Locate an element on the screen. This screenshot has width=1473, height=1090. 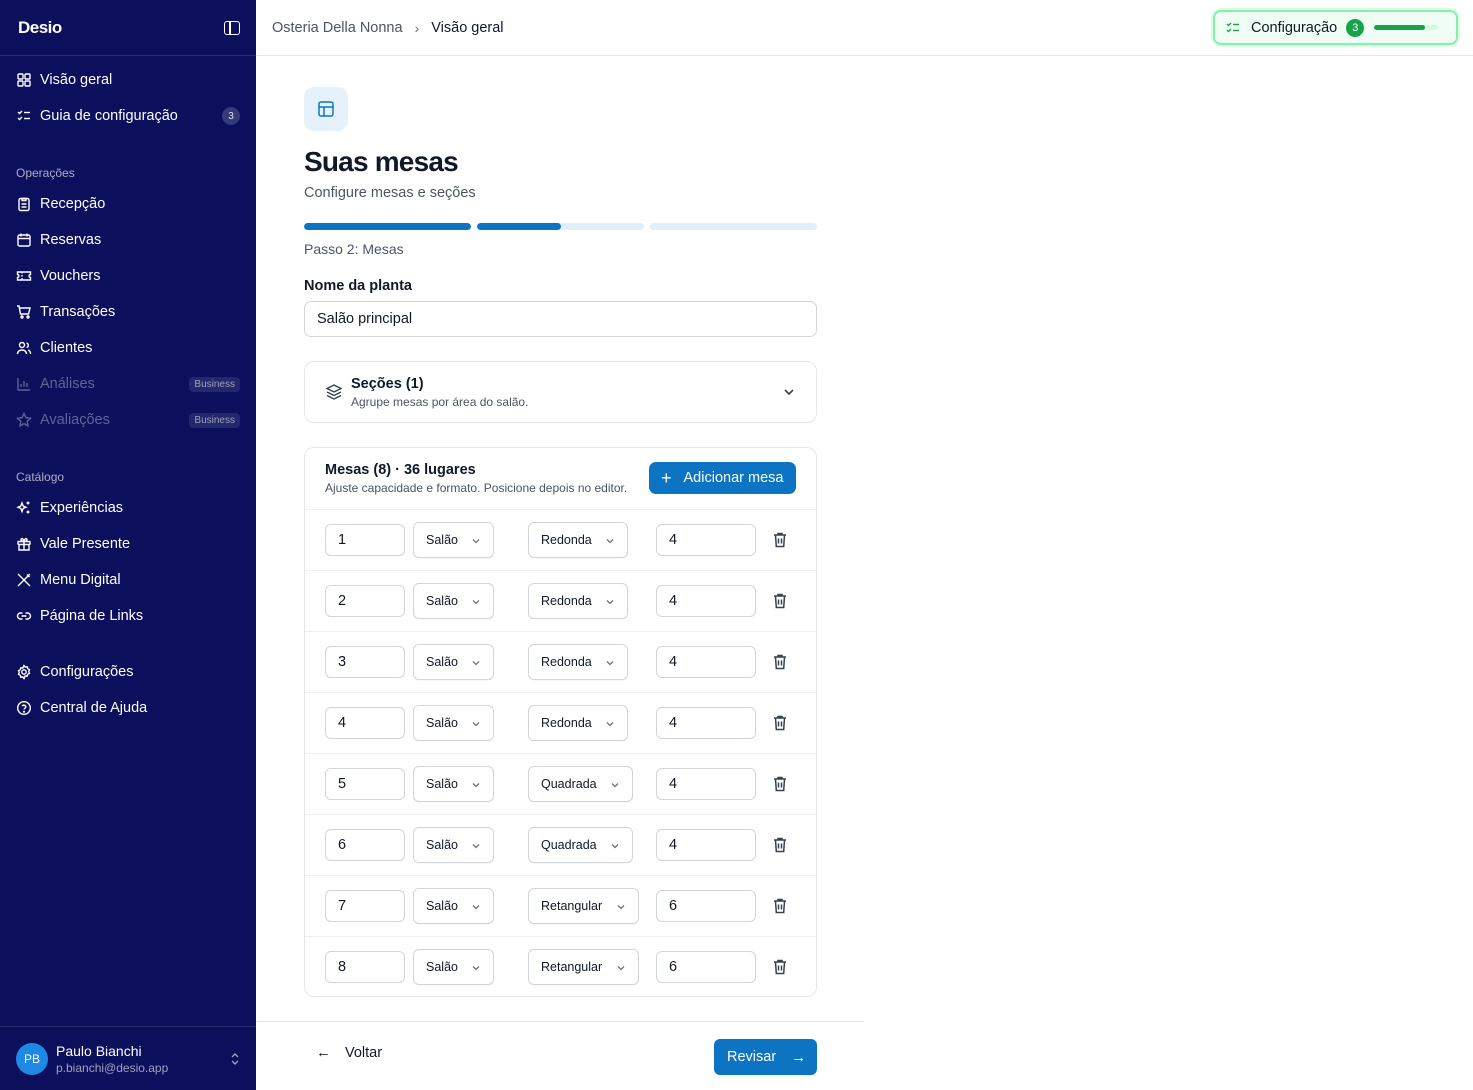
utensils-icon is located at coordinates (24, 580).